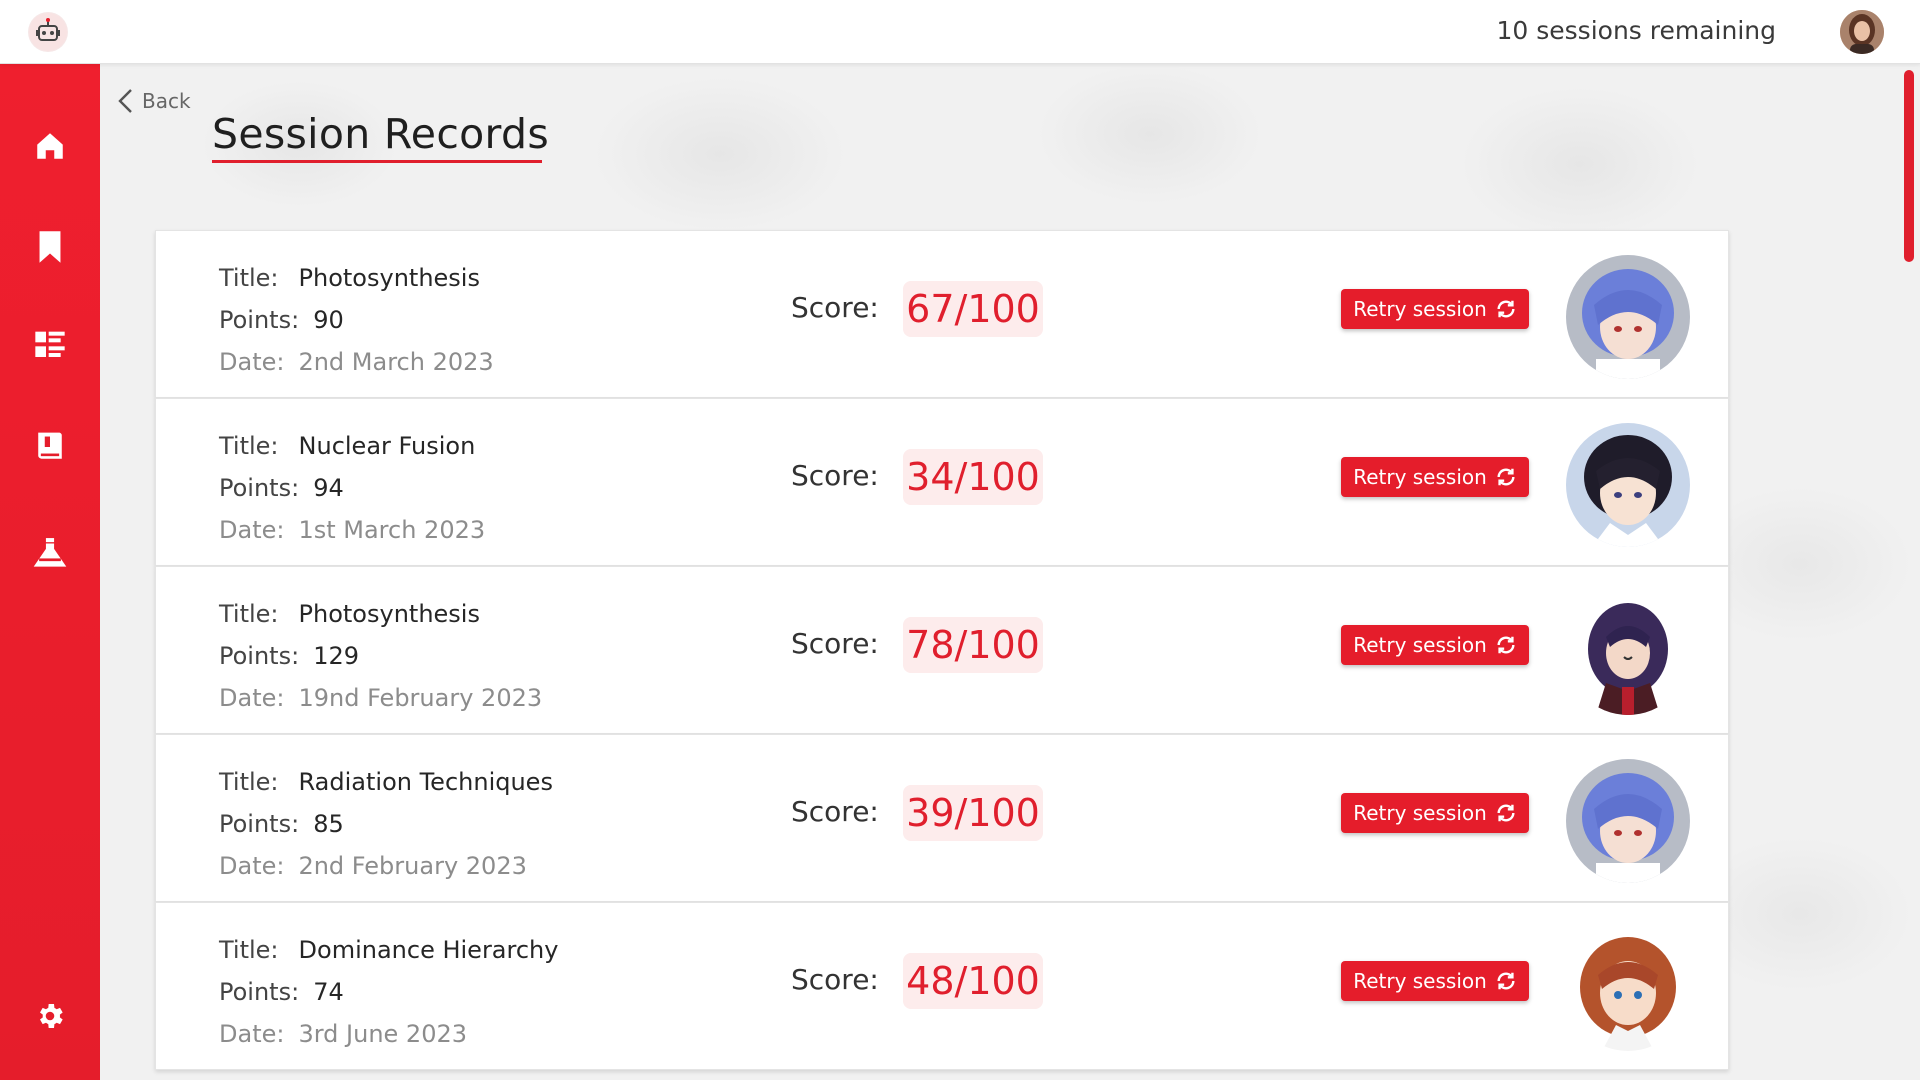 The image size is (1920, 1080). Describe the element at coordinates (425, 782) in the screenshot. I see `record-title: Radiation Techniques` at that location.